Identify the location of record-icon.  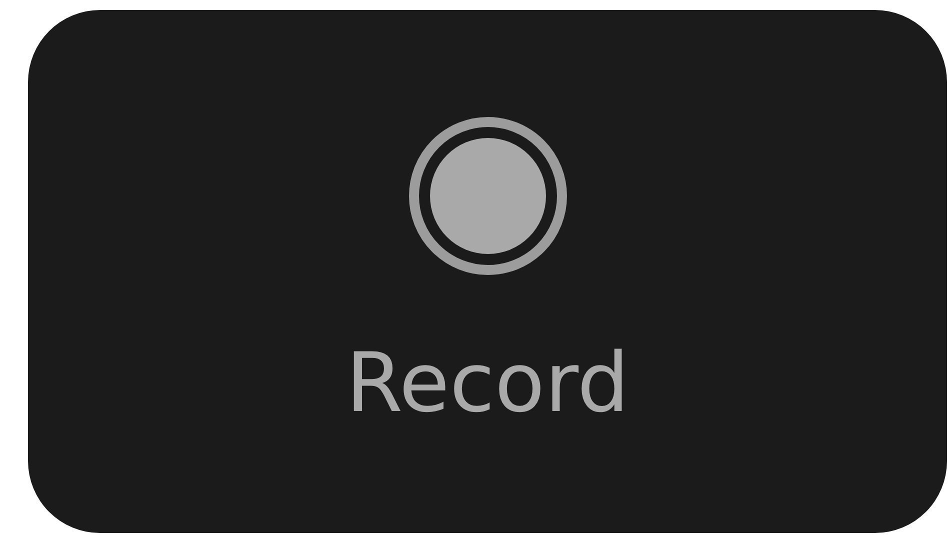
(487, 196).